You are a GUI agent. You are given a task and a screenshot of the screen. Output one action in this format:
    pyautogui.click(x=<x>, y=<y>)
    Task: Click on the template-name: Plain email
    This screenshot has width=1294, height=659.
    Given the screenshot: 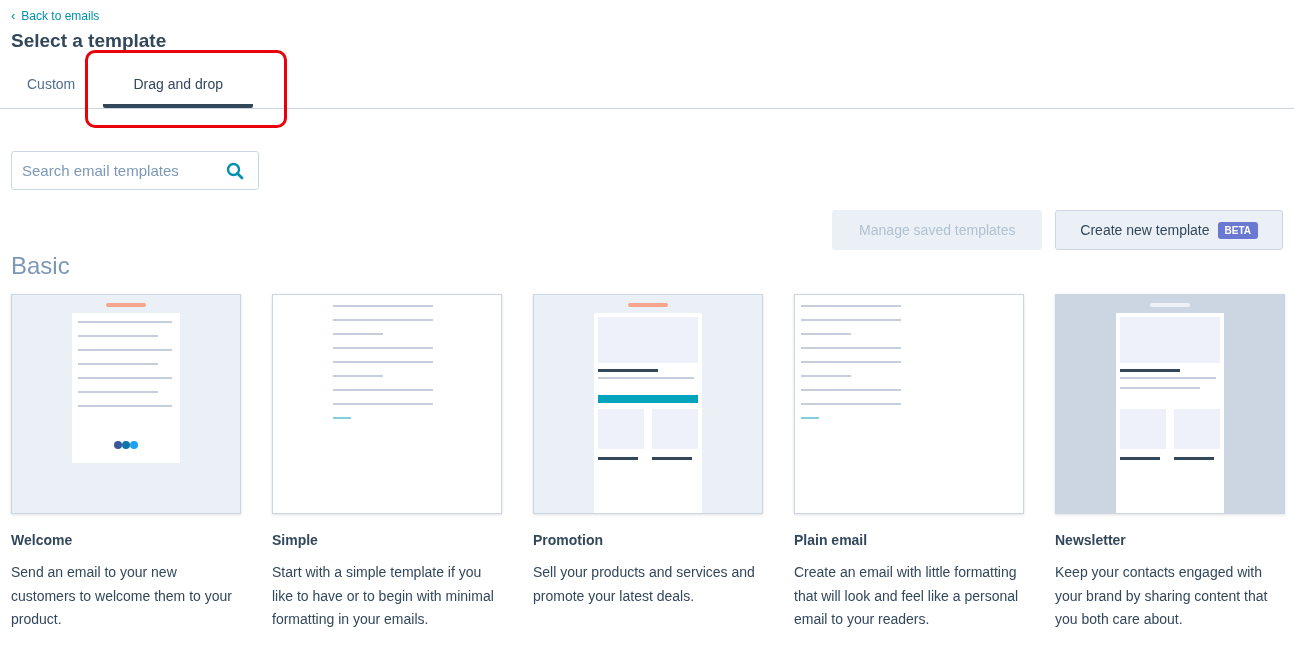 What is the action you would take?
    pyautogui.click(x=831, y=540)
    